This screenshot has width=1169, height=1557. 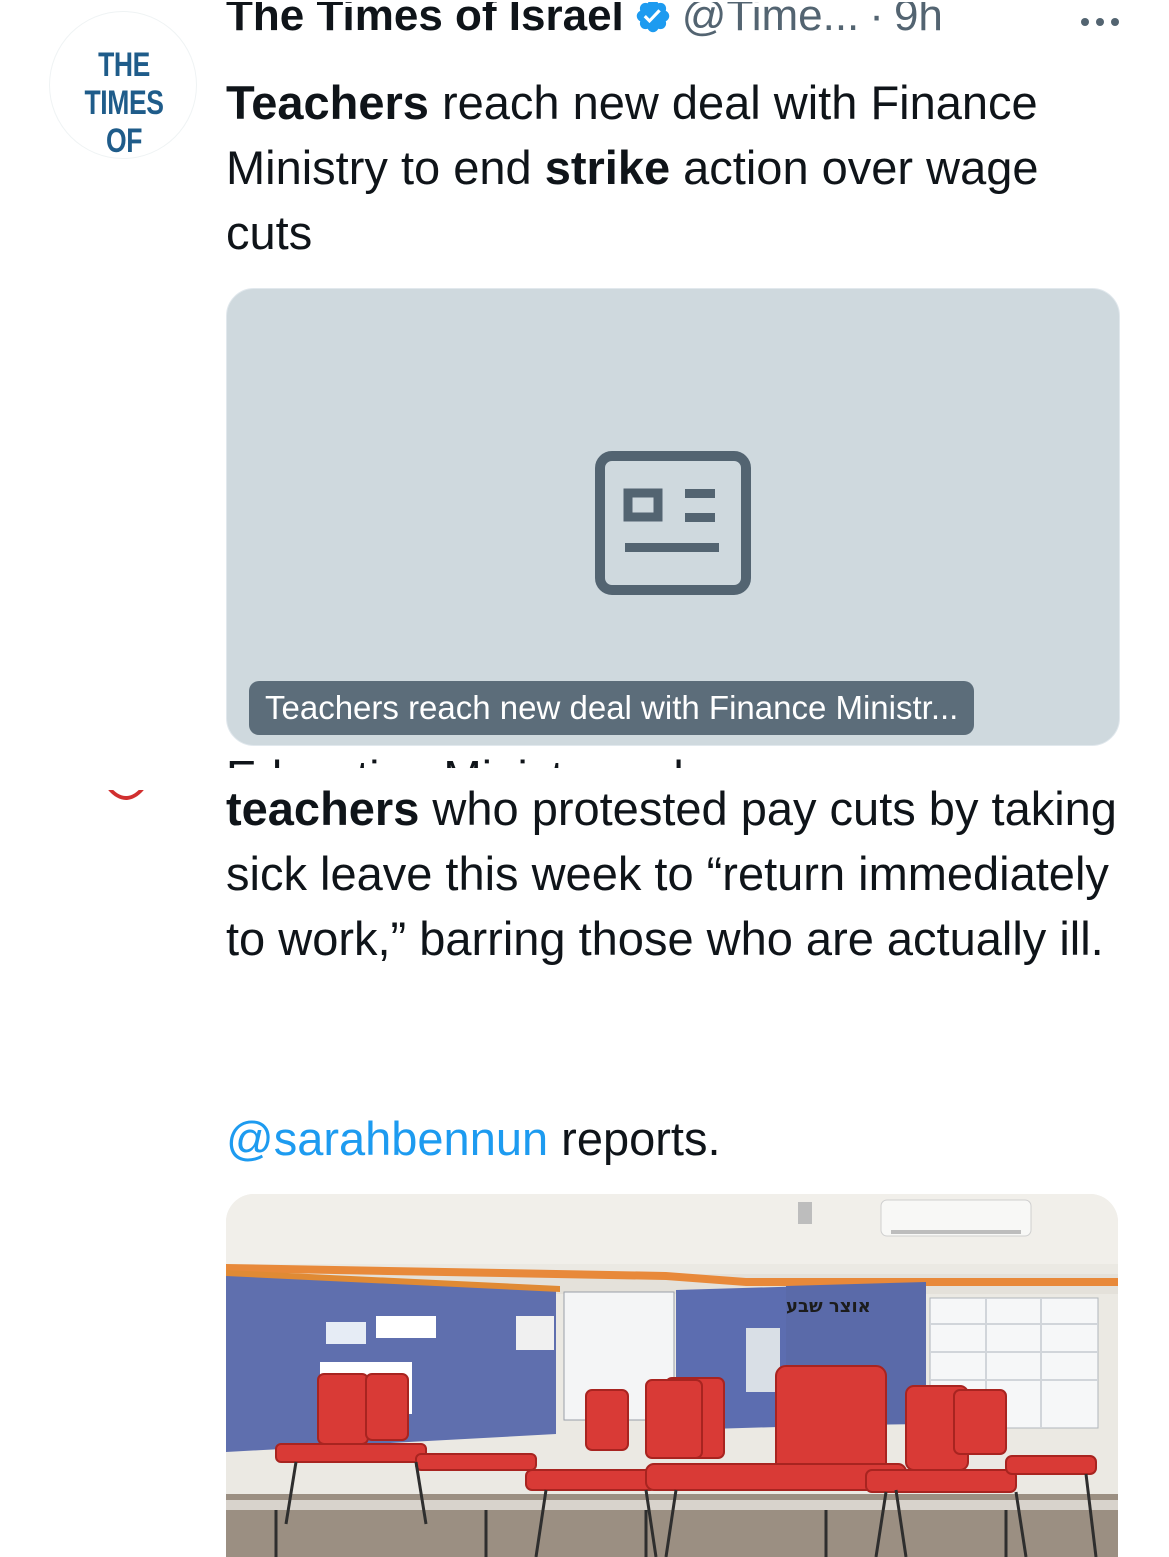 What do you see at coordinates (526, 760) in the screenshot?
I see `cutoff-text-line: Education Minister orders` at bounding box center [526, 760].